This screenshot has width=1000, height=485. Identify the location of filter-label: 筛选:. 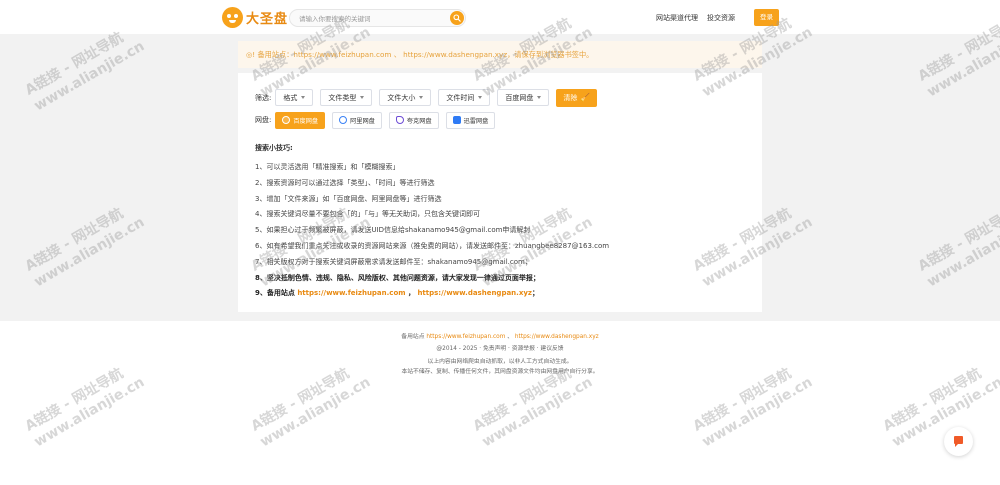
(263, 97).